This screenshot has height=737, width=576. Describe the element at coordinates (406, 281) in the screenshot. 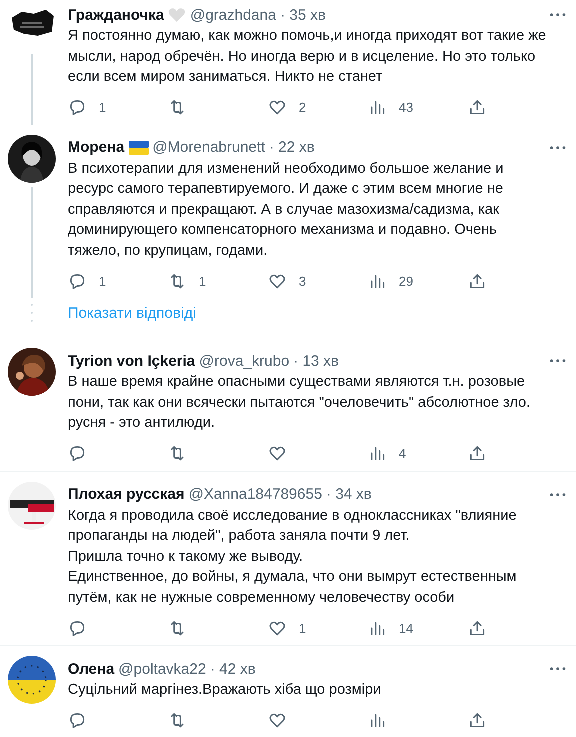

I see `views-count: 29` at that location.